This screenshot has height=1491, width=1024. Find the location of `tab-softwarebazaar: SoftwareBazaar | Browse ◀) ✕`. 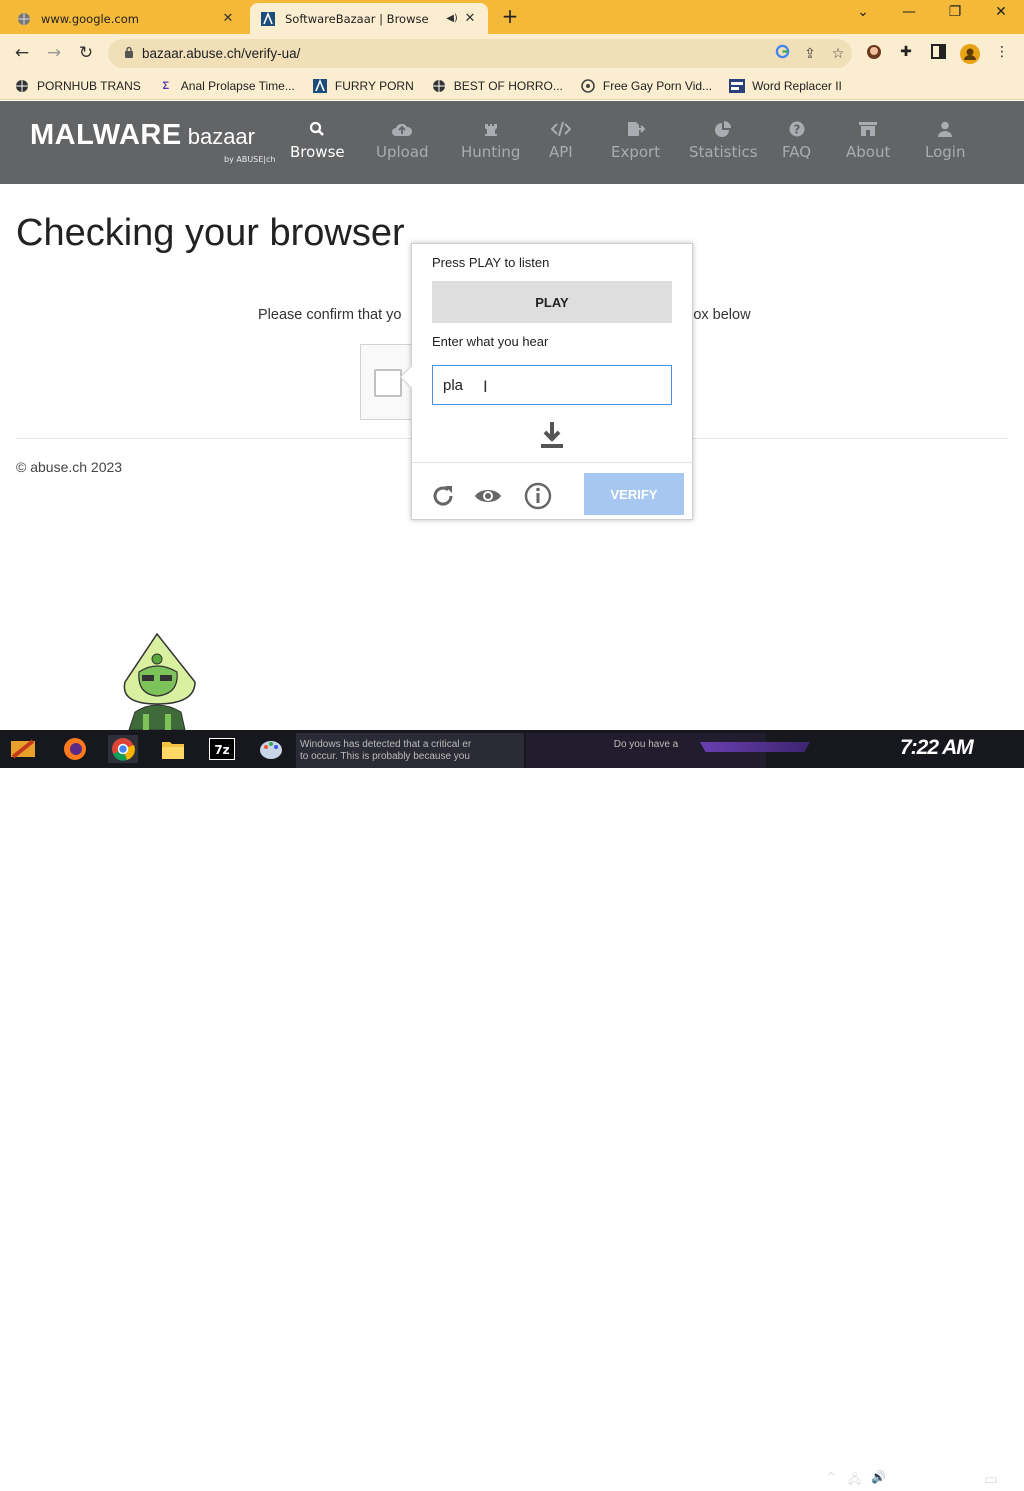

tab-softwarebazaar: SoftwareBazaar | Browse ◀) ✕ is located at coordinates (369, 18).